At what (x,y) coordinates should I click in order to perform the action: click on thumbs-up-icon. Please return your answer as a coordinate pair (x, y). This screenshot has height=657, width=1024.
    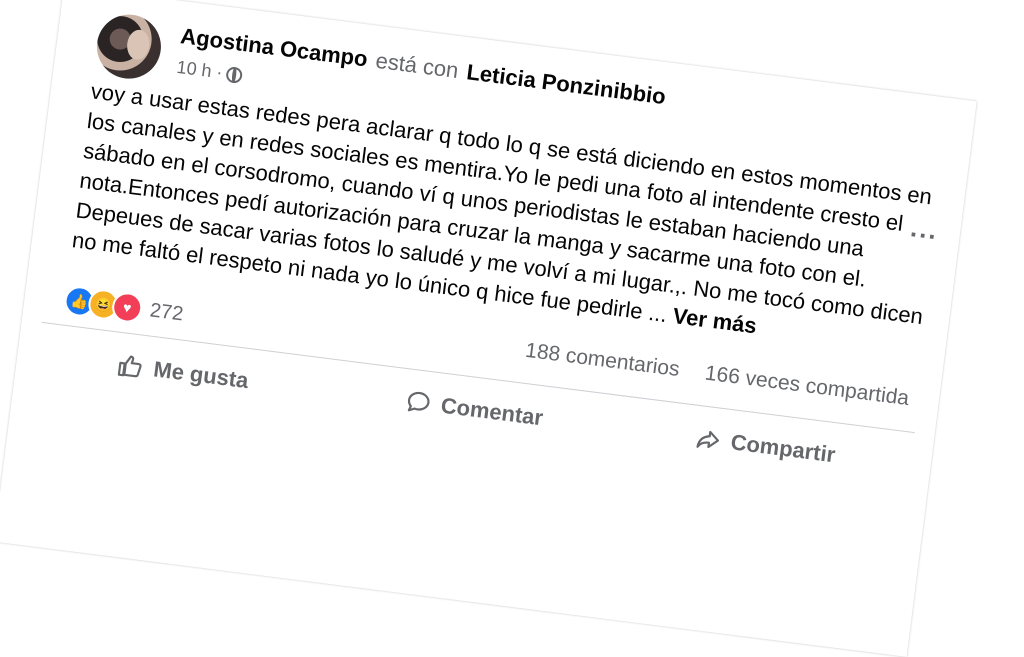
    Looking at the image, I should click on (129, 366).